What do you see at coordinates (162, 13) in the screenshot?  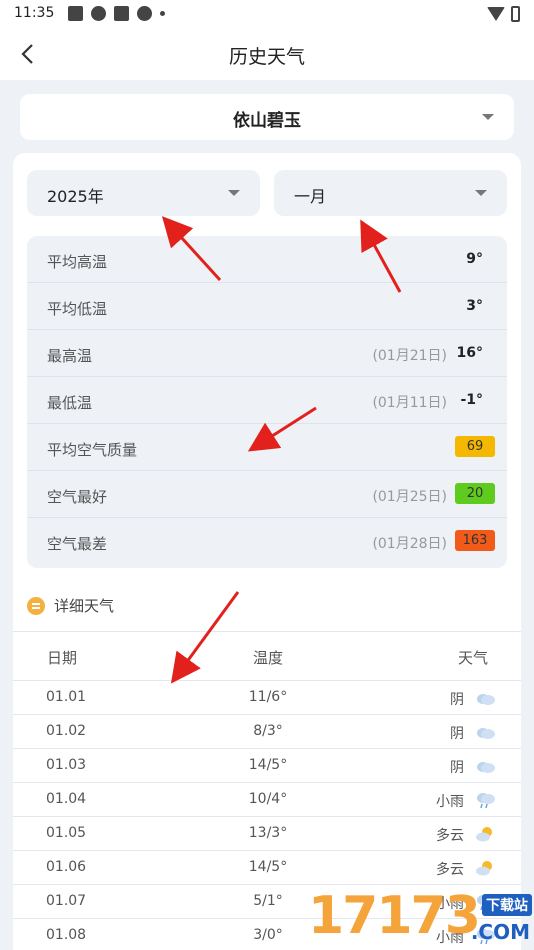 I see `more-notifications-icon` at bounding box center [162, 13].